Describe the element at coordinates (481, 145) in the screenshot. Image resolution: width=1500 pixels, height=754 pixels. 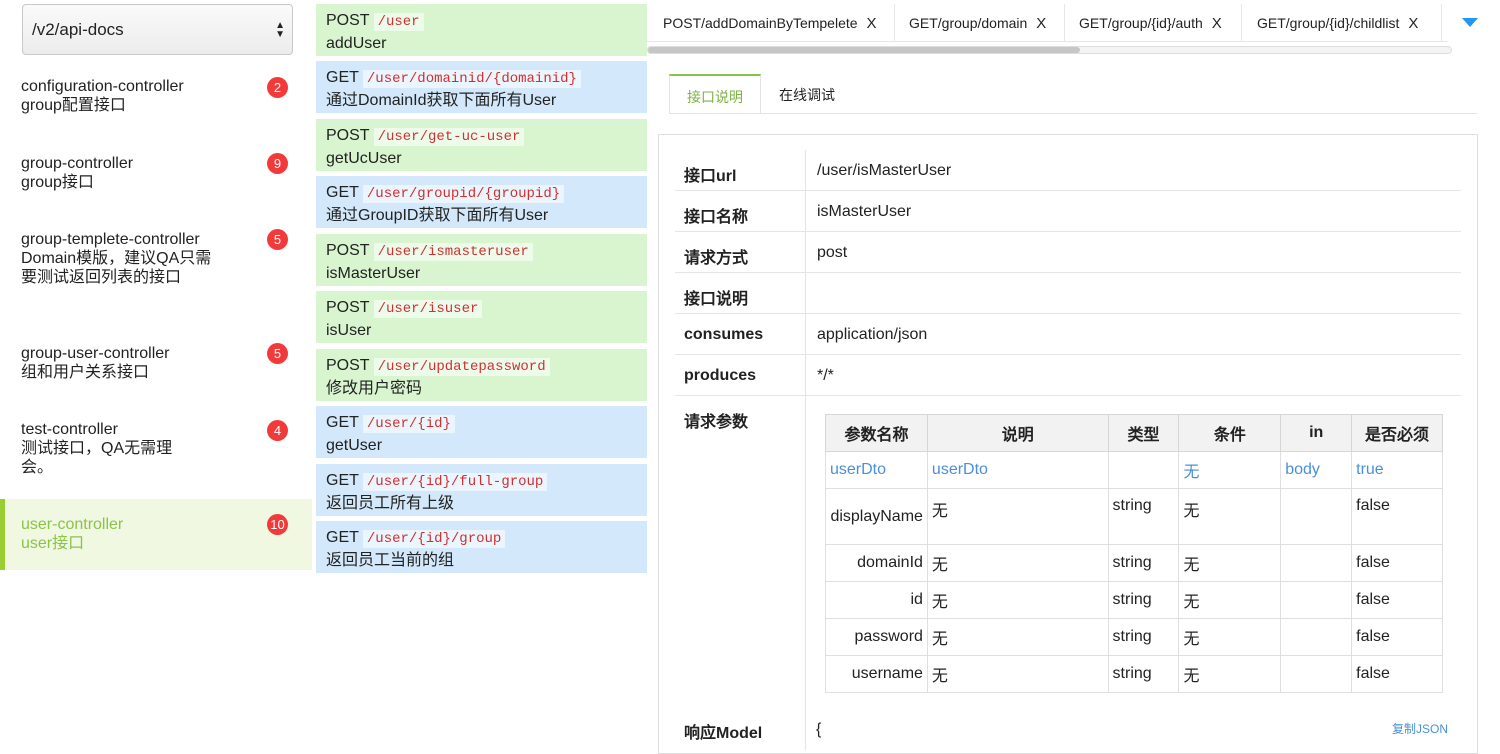
I see `api-item: POST/user/get-uc-user getUcUser` at that location.